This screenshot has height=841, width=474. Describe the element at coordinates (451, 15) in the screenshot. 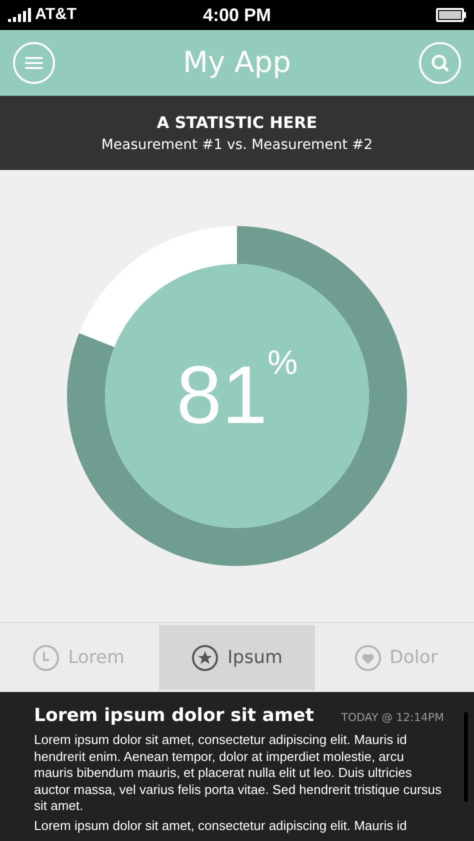

I see `battery-icon` at that location.